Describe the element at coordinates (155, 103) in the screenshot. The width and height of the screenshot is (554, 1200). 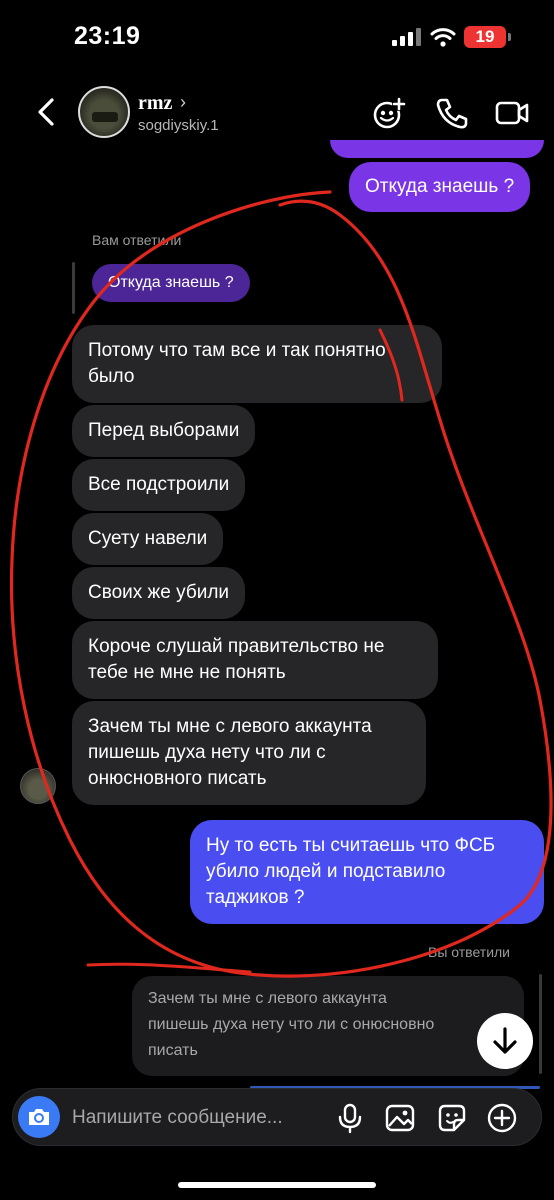
I see `contact-name: rmz` at that location.